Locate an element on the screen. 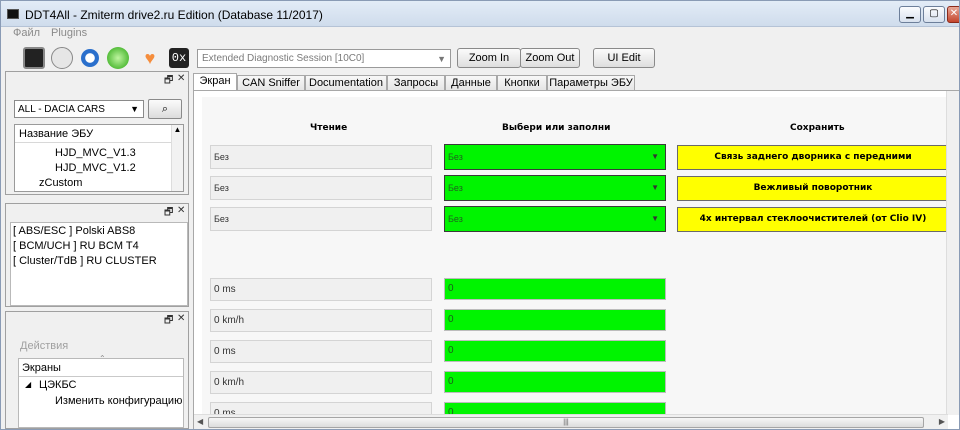 The width and height of the screenshot is (960, 430). chevron-up-icon: ▲ is located at coordinates (177, 129).